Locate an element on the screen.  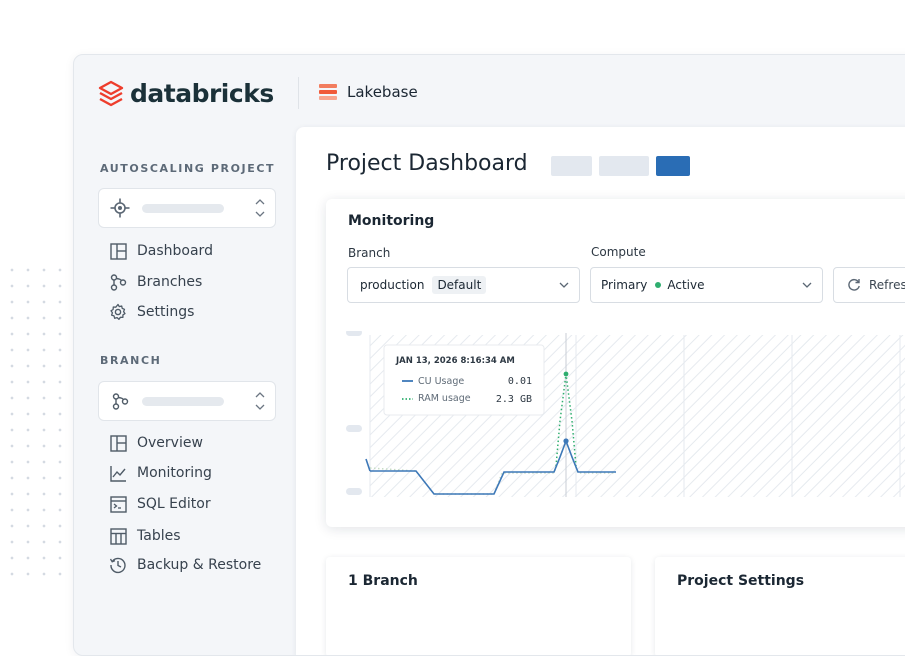
project-icon is located at coordinates (120, 208).